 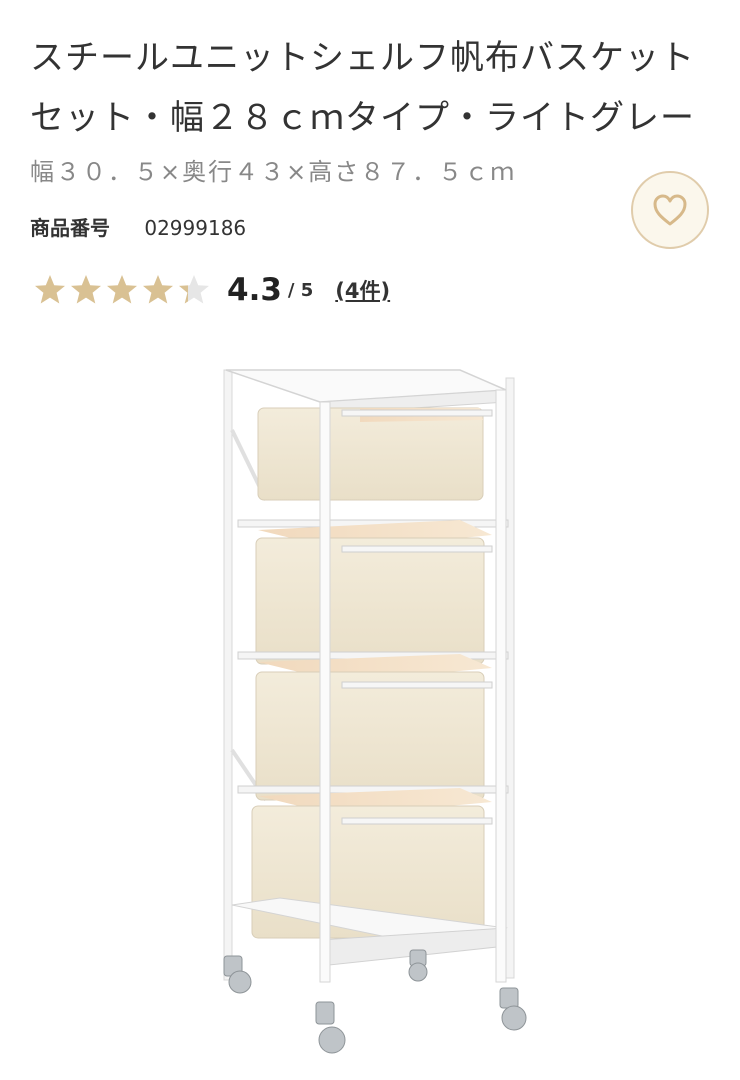 I want to click on rating-summary: 4.3 / 5 (4件), so click(x=211, y=290).